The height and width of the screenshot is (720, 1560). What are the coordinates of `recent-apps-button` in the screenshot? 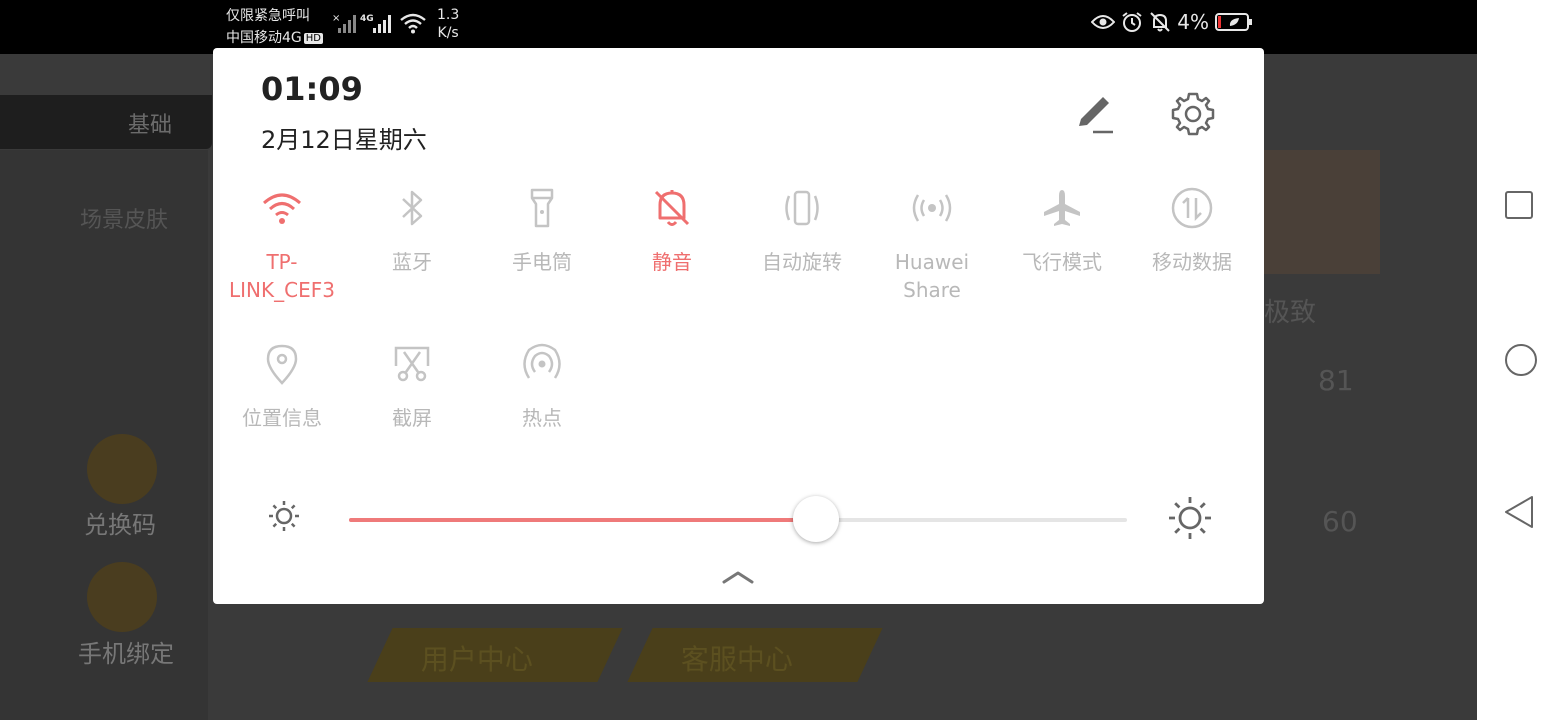 It's located at (1519, 205).